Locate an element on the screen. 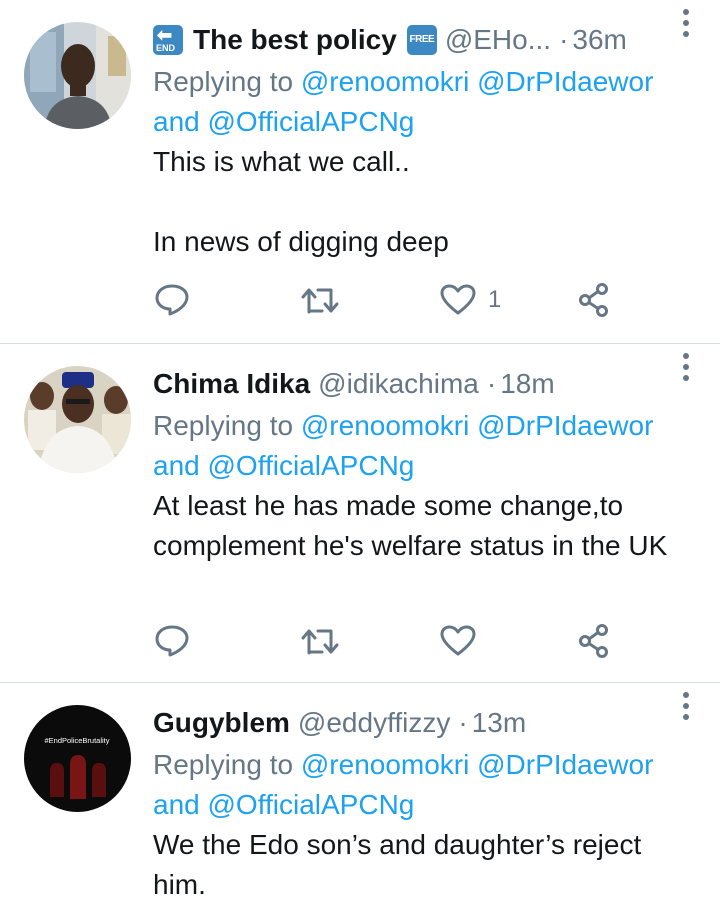 The image size is (720, 912). timestamp: 18m is located at coordinates (527, 384).